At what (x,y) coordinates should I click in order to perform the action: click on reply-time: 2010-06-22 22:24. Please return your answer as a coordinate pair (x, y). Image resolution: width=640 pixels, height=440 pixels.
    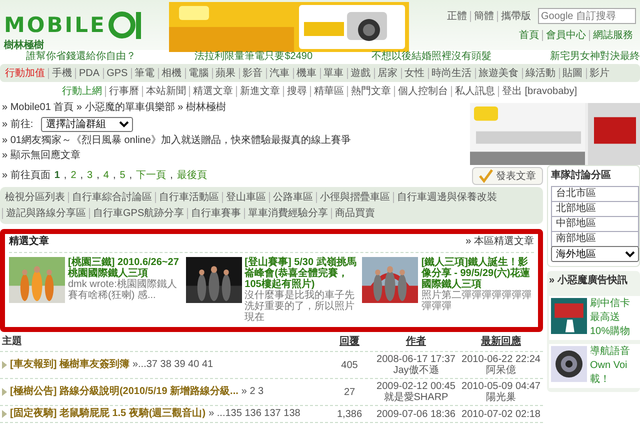
    Looking at the image, I should click on (501, 359).